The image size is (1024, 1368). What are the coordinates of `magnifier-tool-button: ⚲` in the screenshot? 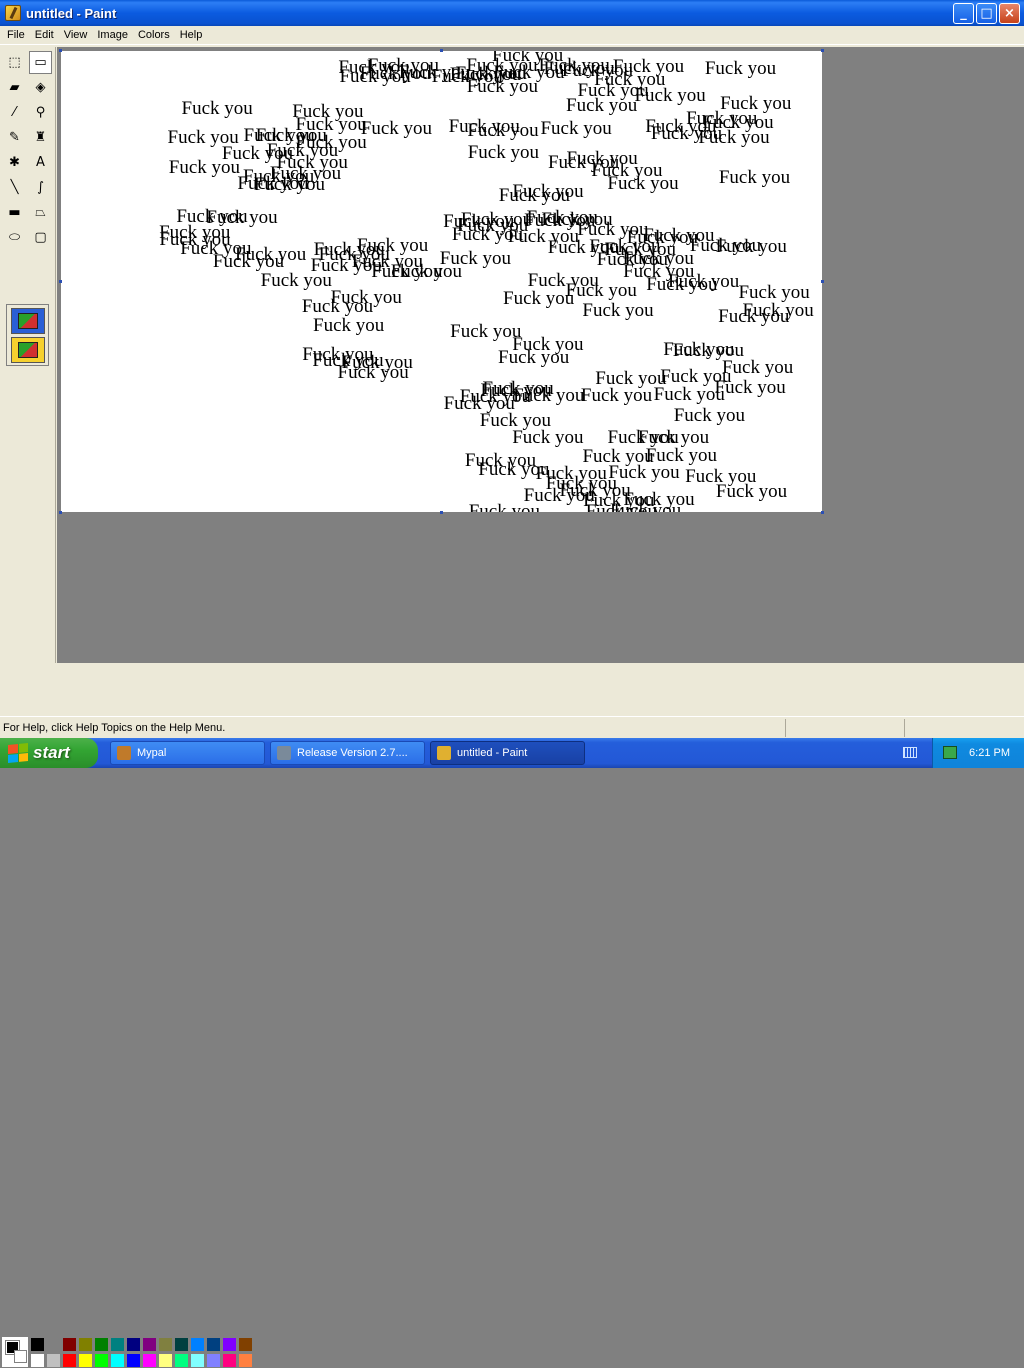 It's located at (40, 112).